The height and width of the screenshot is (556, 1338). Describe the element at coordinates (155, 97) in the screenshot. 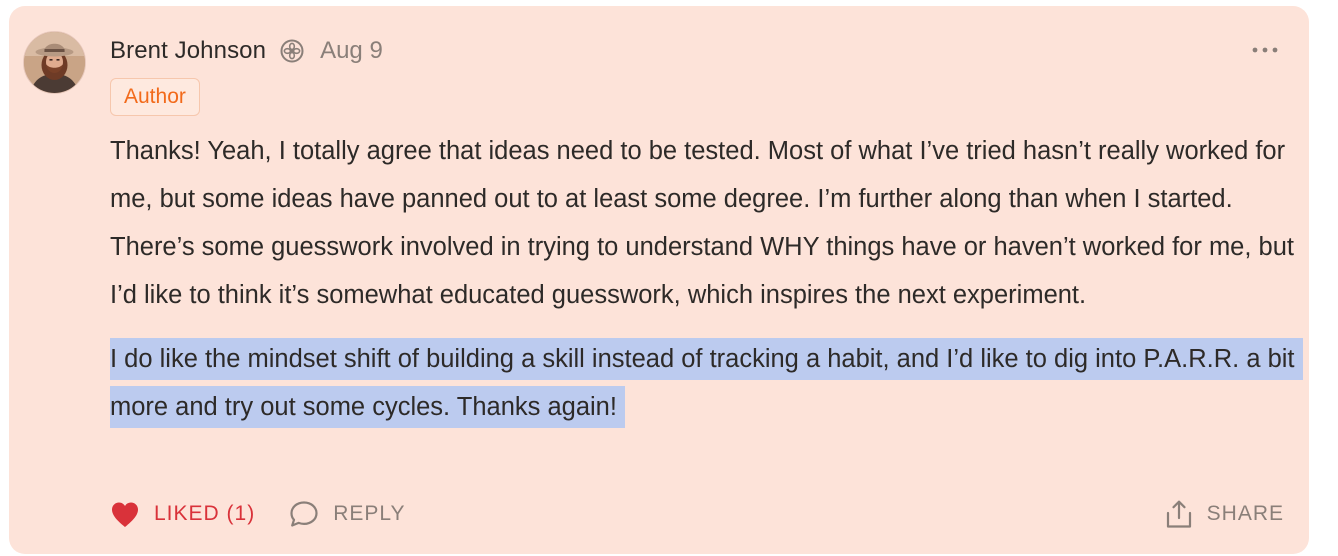

I see `author-tag: Author` at that location.